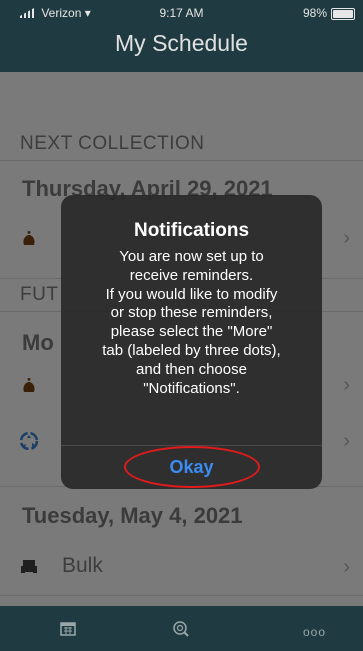  I want to click on header-bar: Verizon ▾ 9:17 AM 98% My Schedule, so click(181, 36).